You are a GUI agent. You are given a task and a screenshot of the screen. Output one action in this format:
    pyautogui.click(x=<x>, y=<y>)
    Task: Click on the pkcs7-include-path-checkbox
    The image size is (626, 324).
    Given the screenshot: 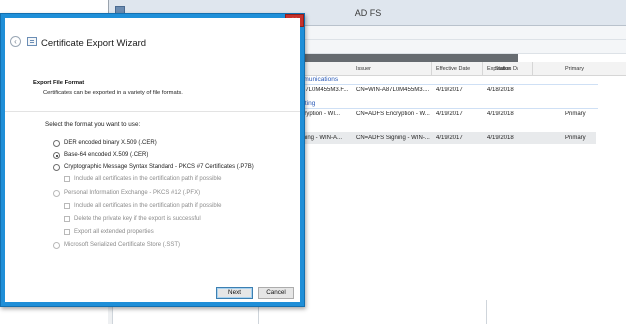 What is the action you would take?
    pyautogui.click(x=67, y=179)
    